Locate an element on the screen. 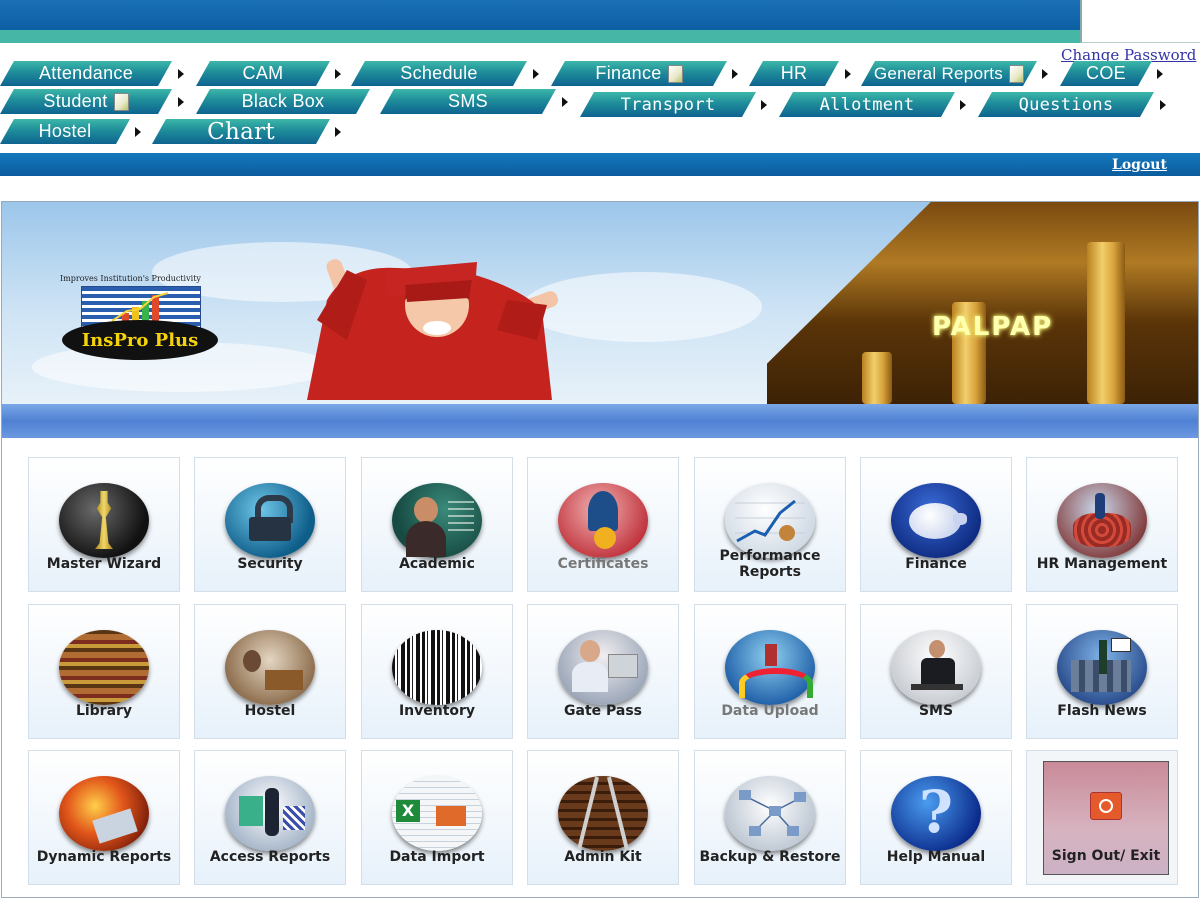  tab-transport: Transport is located at coordinates (668, 104).